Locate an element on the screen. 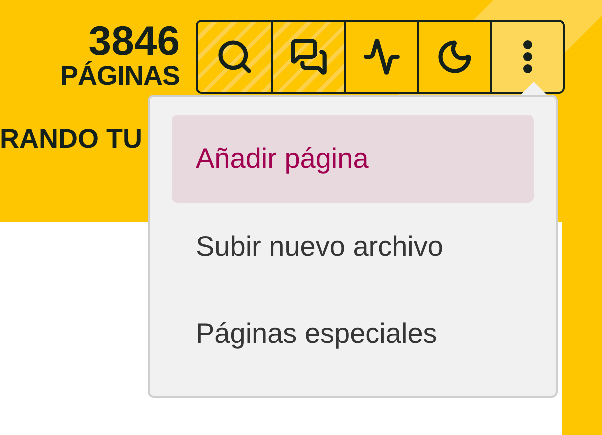 The height and width of the screenshot is (435, 602). activity-button is located at coordinates (380, 57).